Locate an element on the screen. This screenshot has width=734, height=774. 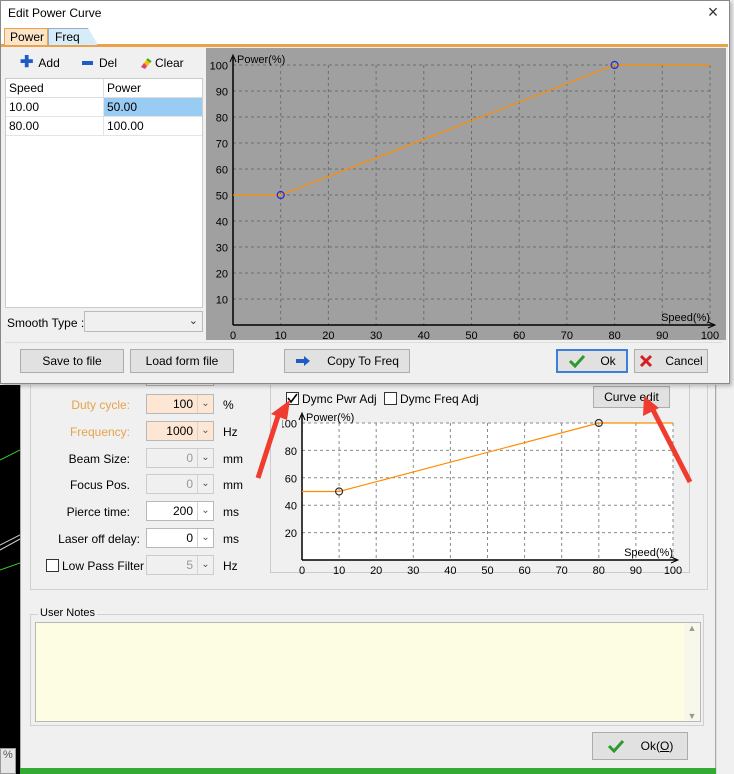
y-tick-label: 50 is located at coordinates (222, 197).